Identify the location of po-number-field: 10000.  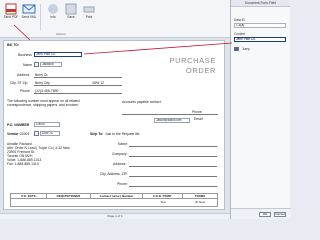
(47, 124).